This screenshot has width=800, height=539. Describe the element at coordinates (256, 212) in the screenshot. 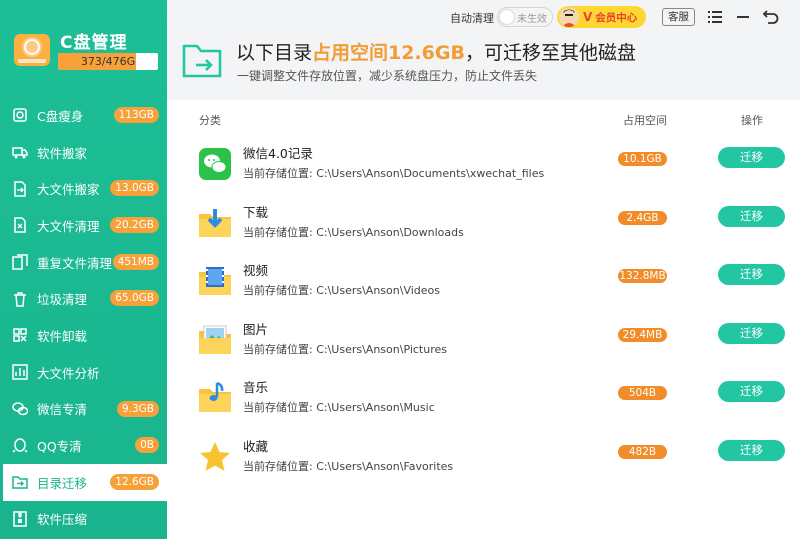

I see `row-name: 下载` at that location.